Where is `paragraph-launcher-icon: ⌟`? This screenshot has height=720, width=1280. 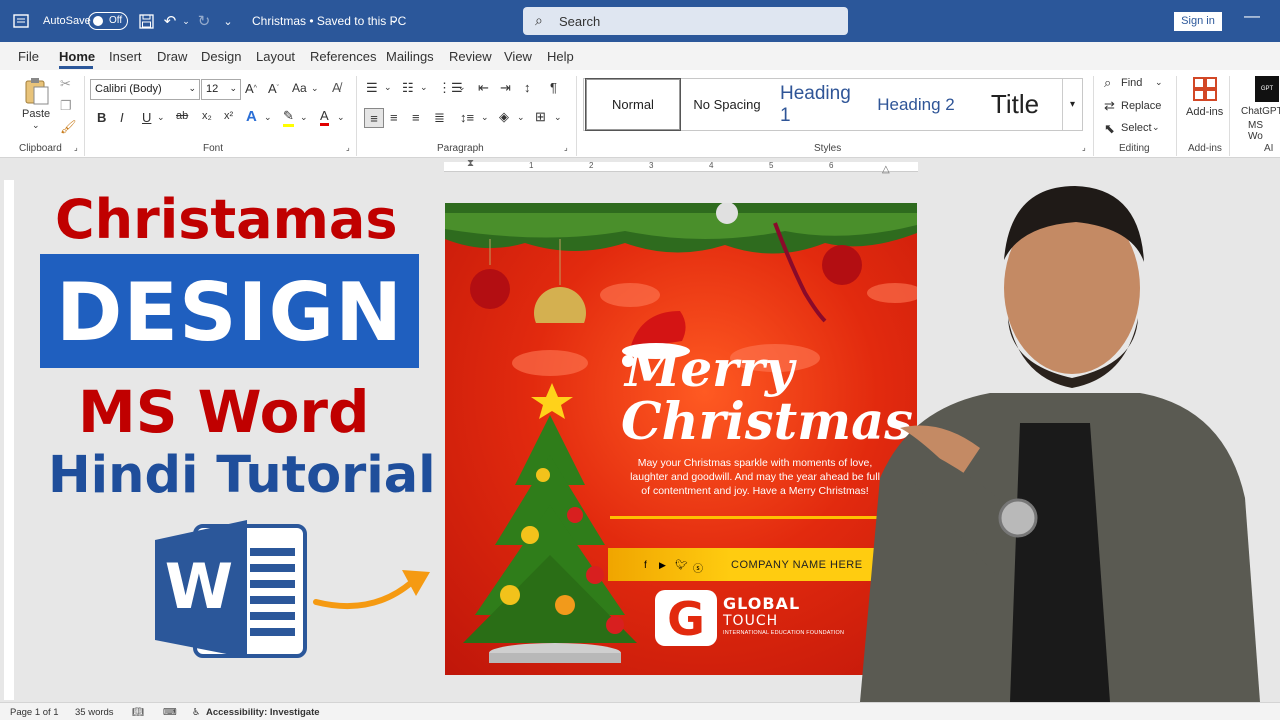 paragraph-launcher-icon: ⌟ is located at coordinates (566, 147).